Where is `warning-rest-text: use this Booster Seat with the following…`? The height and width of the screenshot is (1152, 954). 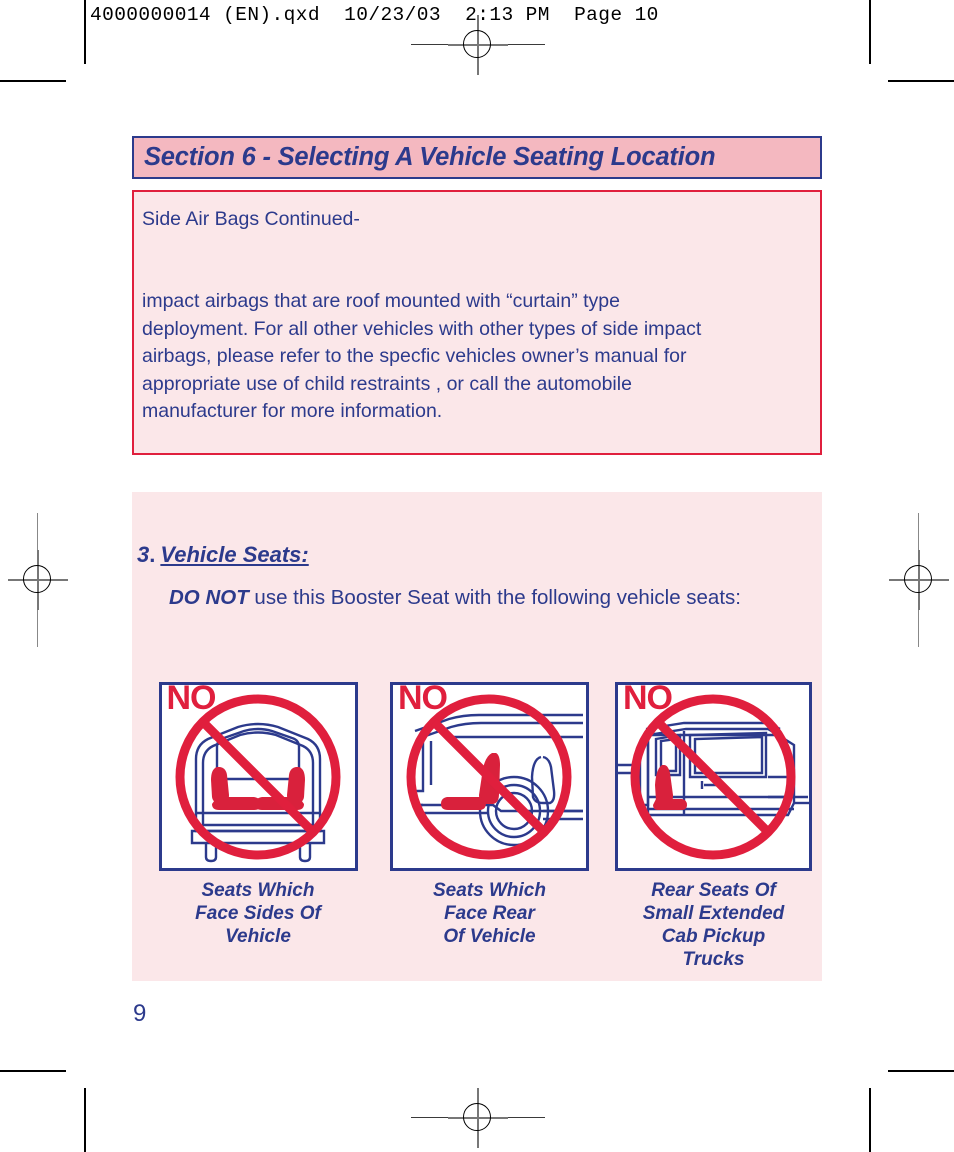
warning-rest-text: use this Booster Seat with the following… is located at coordinates (494, 597).